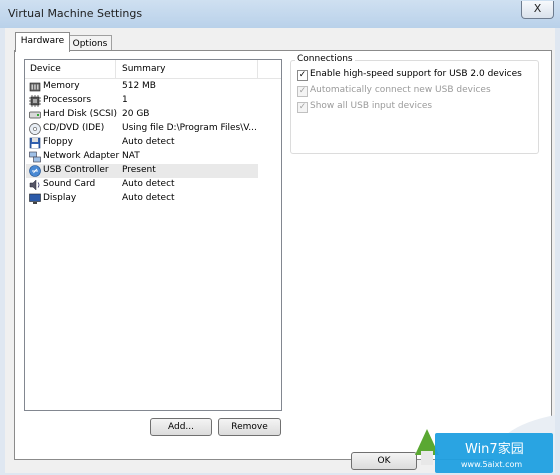 The width and height of the screenshot is (560, 475). Describe the element at coordinates (74, 128) in the screenshot. I see `device-name: CD/DVD (IDE)` at that location.